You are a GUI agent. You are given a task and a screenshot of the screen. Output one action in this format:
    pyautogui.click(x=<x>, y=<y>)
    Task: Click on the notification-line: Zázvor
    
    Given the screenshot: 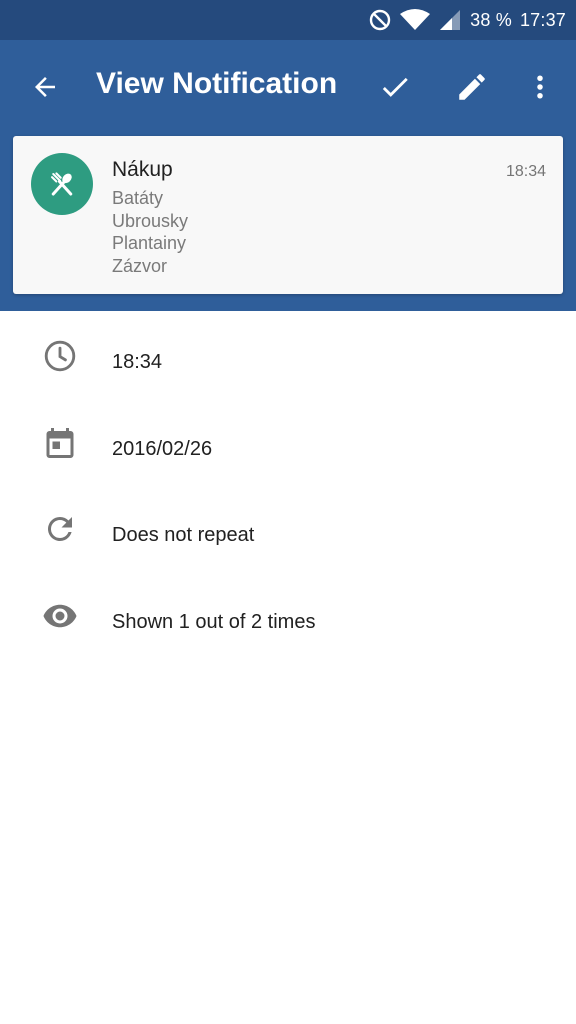 What is the action you would take?
    pyautogui.click(x=140, y=265)
    